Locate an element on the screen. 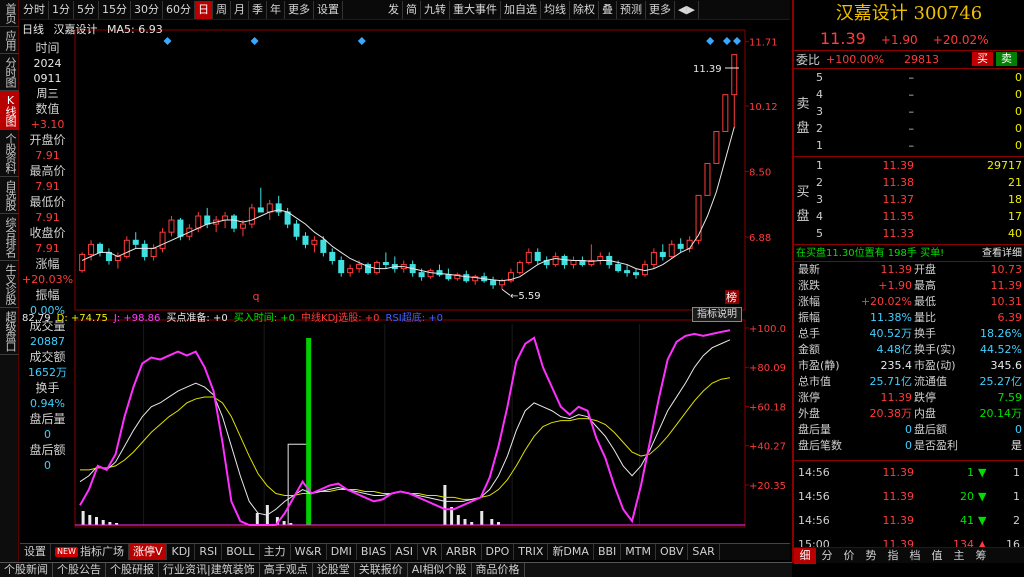 This screenshot has width=1024, height=577. indicator-legend-item: J: +98.86 is located at coordinates (137, 318).